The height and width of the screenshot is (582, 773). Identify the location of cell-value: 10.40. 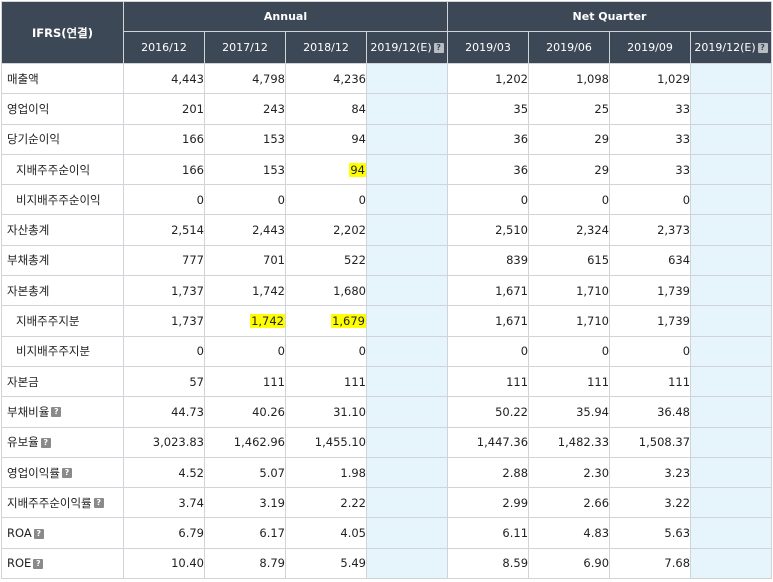
(187, 563).